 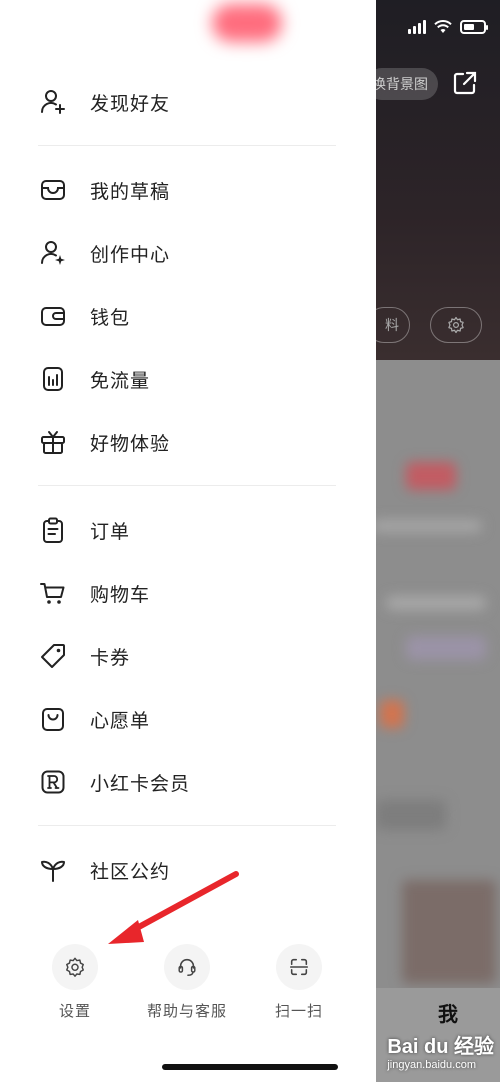 What do you see at coordinates (130, 192) in the screenshot?
I see `menu-item-label: 我的草稿` at bounding box center [130, 192].